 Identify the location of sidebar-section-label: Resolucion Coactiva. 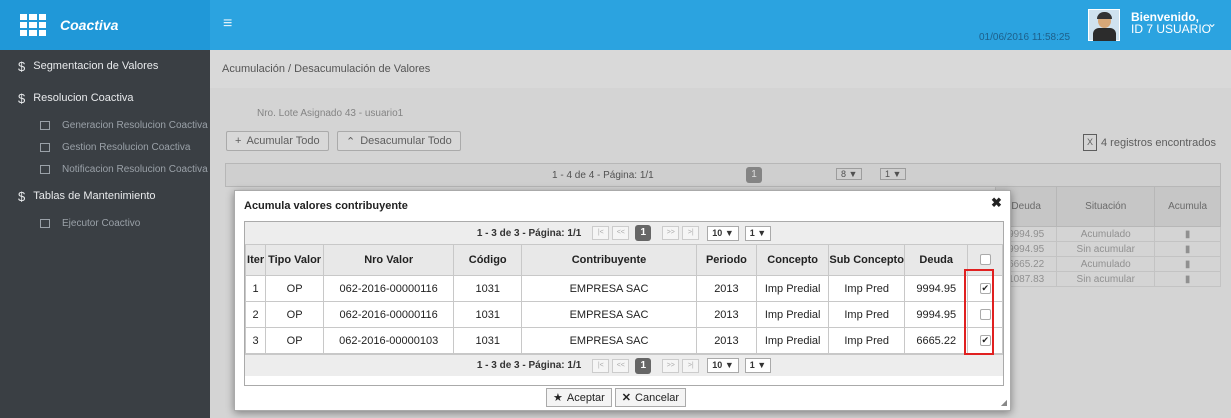
(83, 98).